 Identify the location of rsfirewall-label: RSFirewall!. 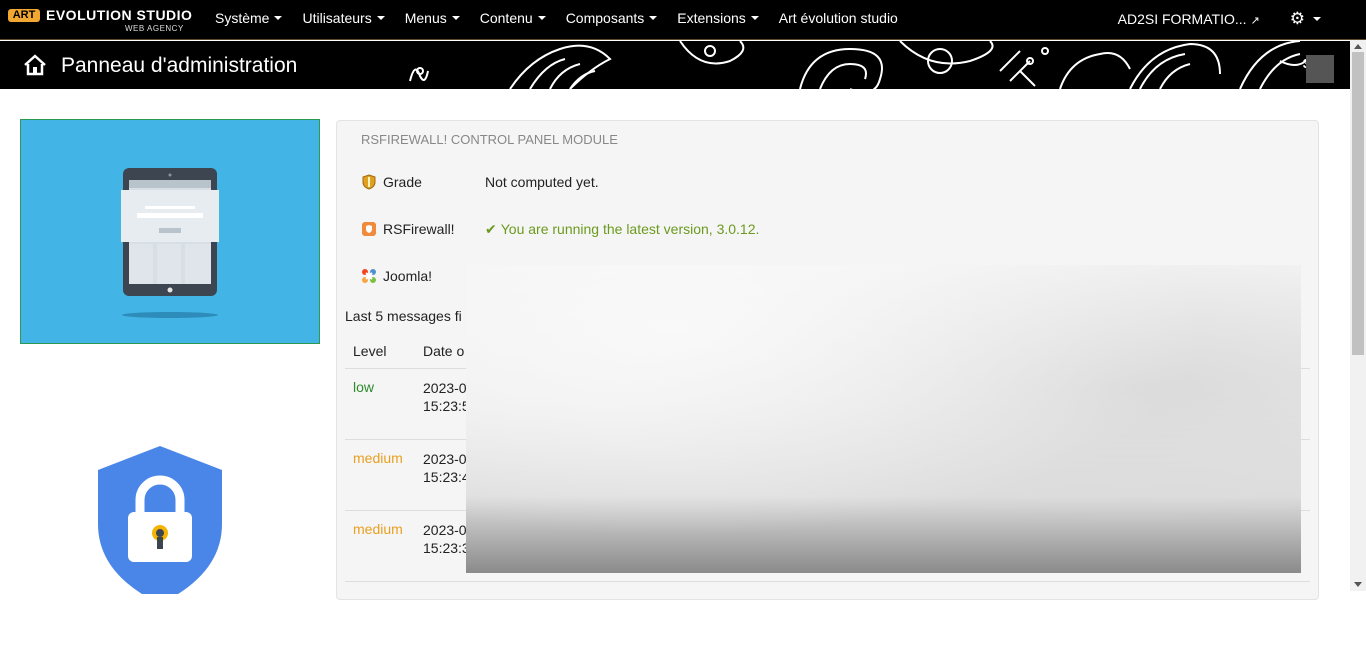
(408, 229).